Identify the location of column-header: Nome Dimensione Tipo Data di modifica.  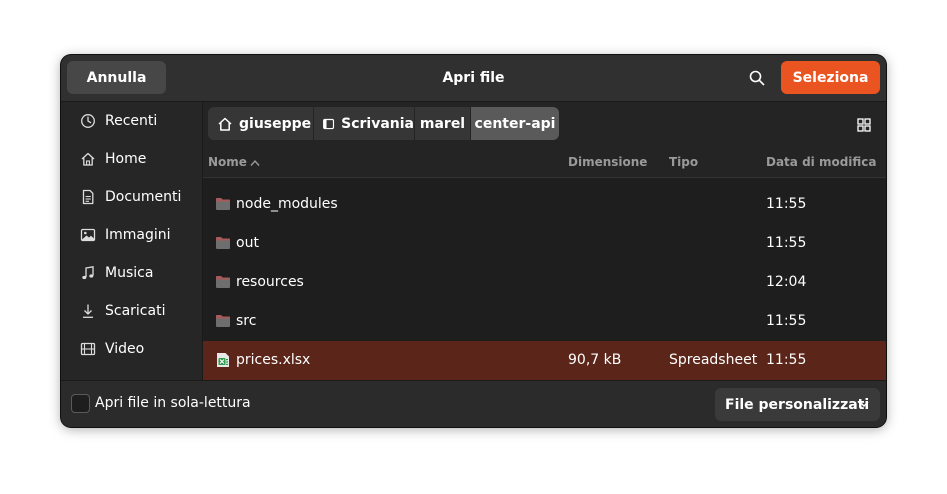
(544, 164).